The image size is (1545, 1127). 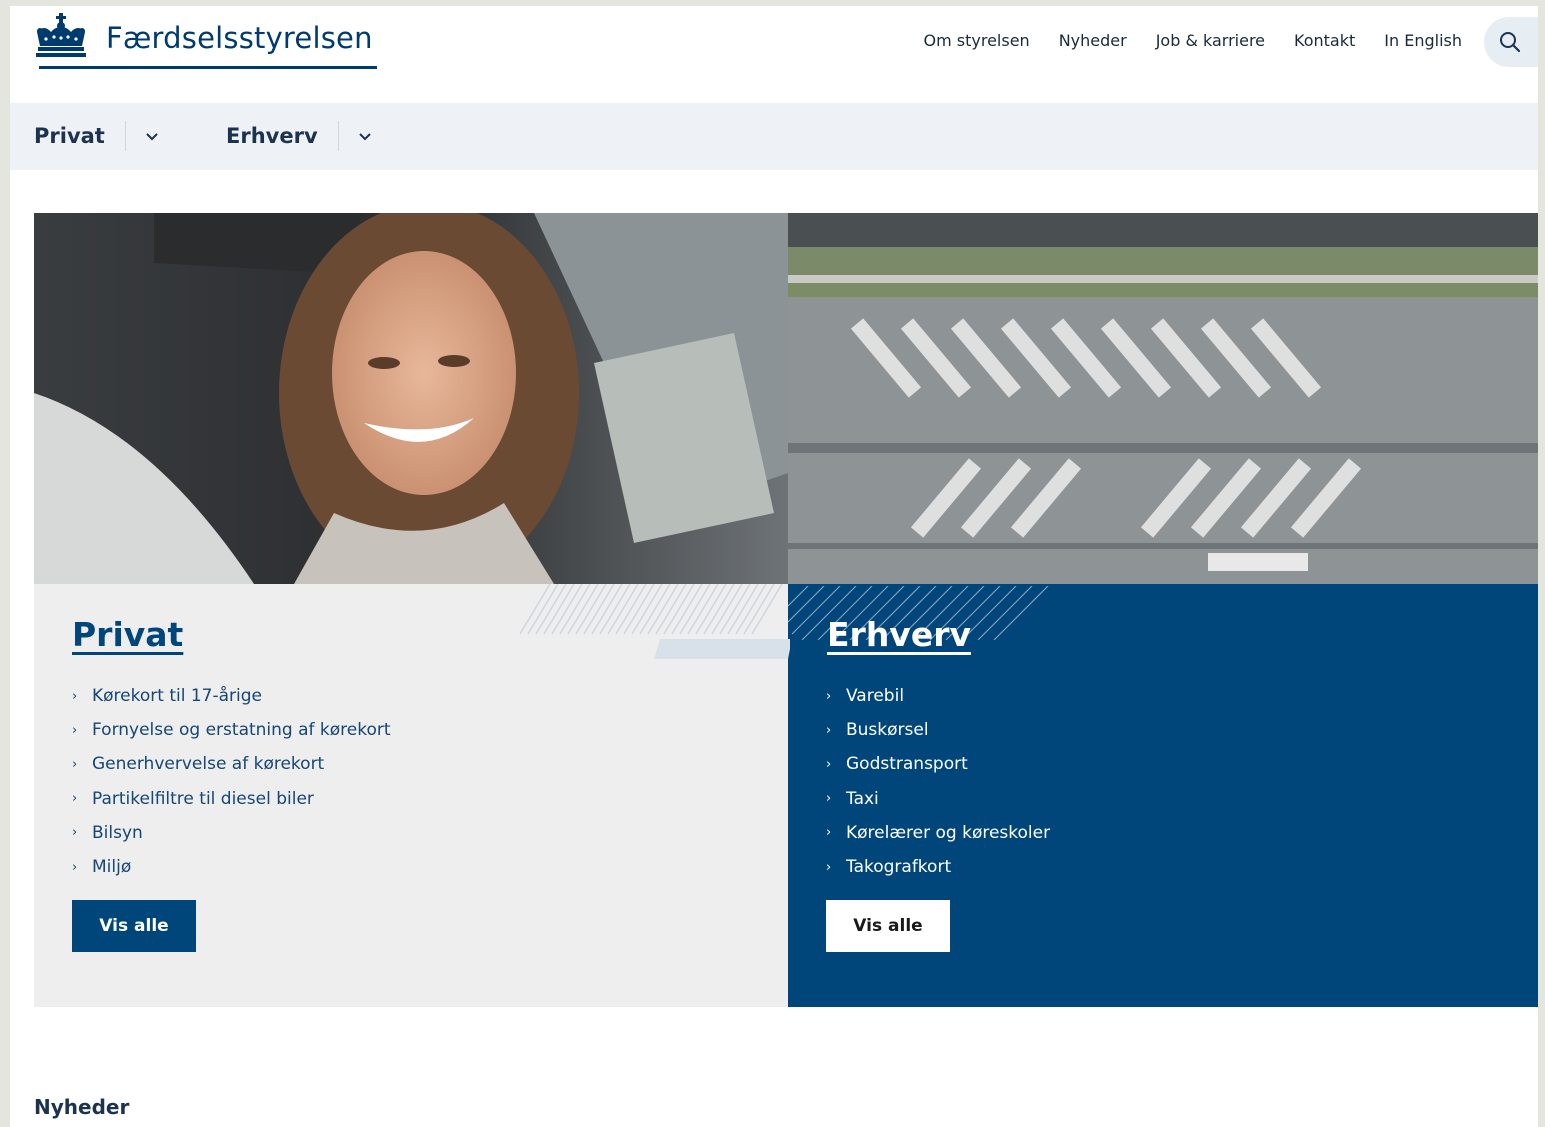 I want to click on site-logo: Færdselsstyrelsen, so click(x=202, y=35).